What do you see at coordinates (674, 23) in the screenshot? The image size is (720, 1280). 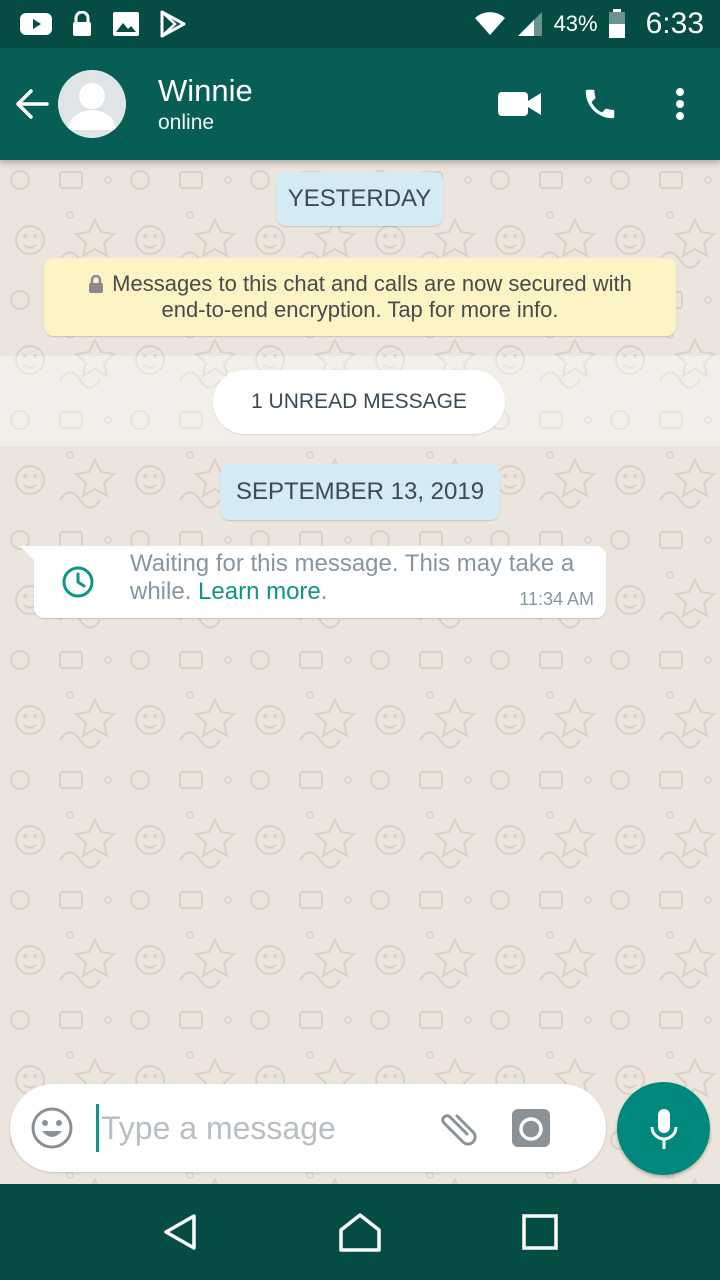 I see `clock: 6:33` at bounding box center [674, 23].